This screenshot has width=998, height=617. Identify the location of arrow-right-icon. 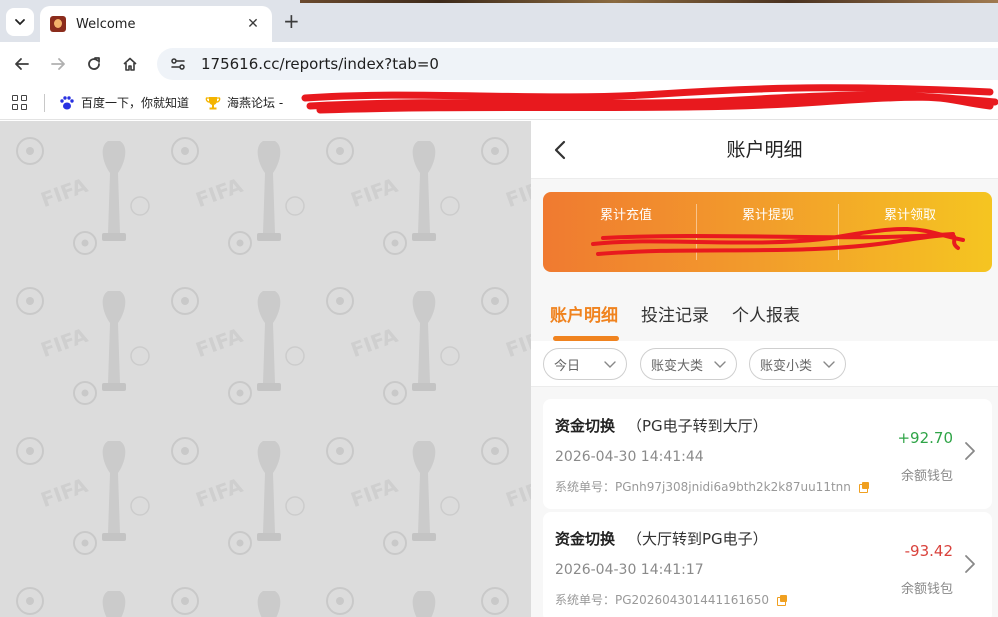
(58, 64).